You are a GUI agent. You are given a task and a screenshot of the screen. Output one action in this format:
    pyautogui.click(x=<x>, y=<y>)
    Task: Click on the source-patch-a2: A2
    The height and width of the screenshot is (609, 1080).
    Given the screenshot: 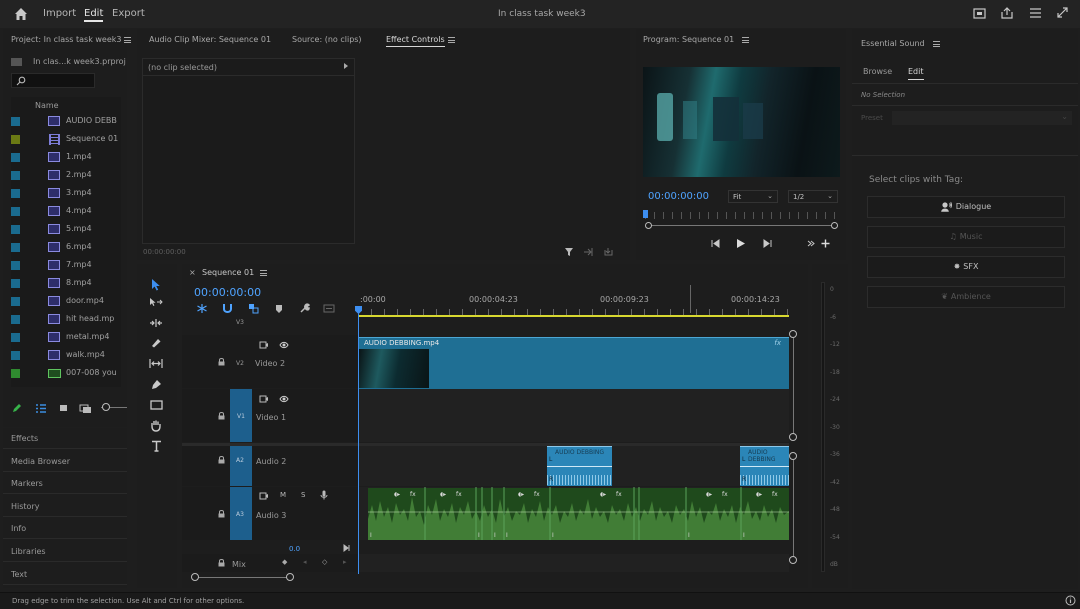 What is the action you would take?
    pyautogui.click(x=241, y=466)
    